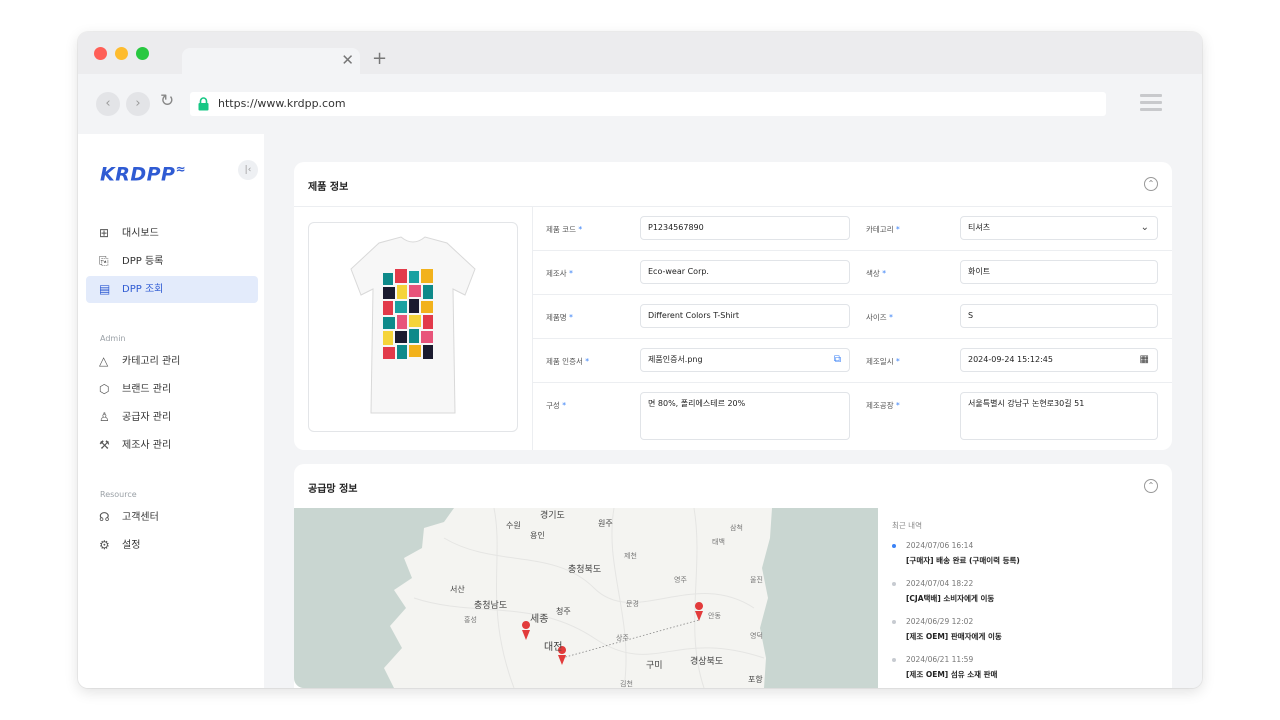  I want to click on sidebar-item-label: DPP 조회, so click(143, 289).